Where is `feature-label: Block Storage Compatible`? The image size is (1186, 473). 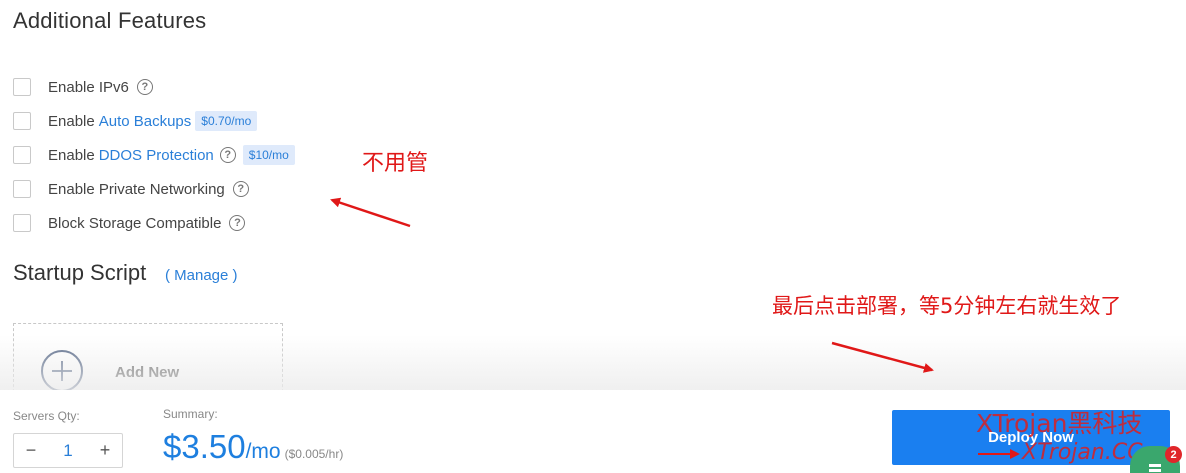 feature-label: Block Storage Compatible is located at coordinates (135, 223).